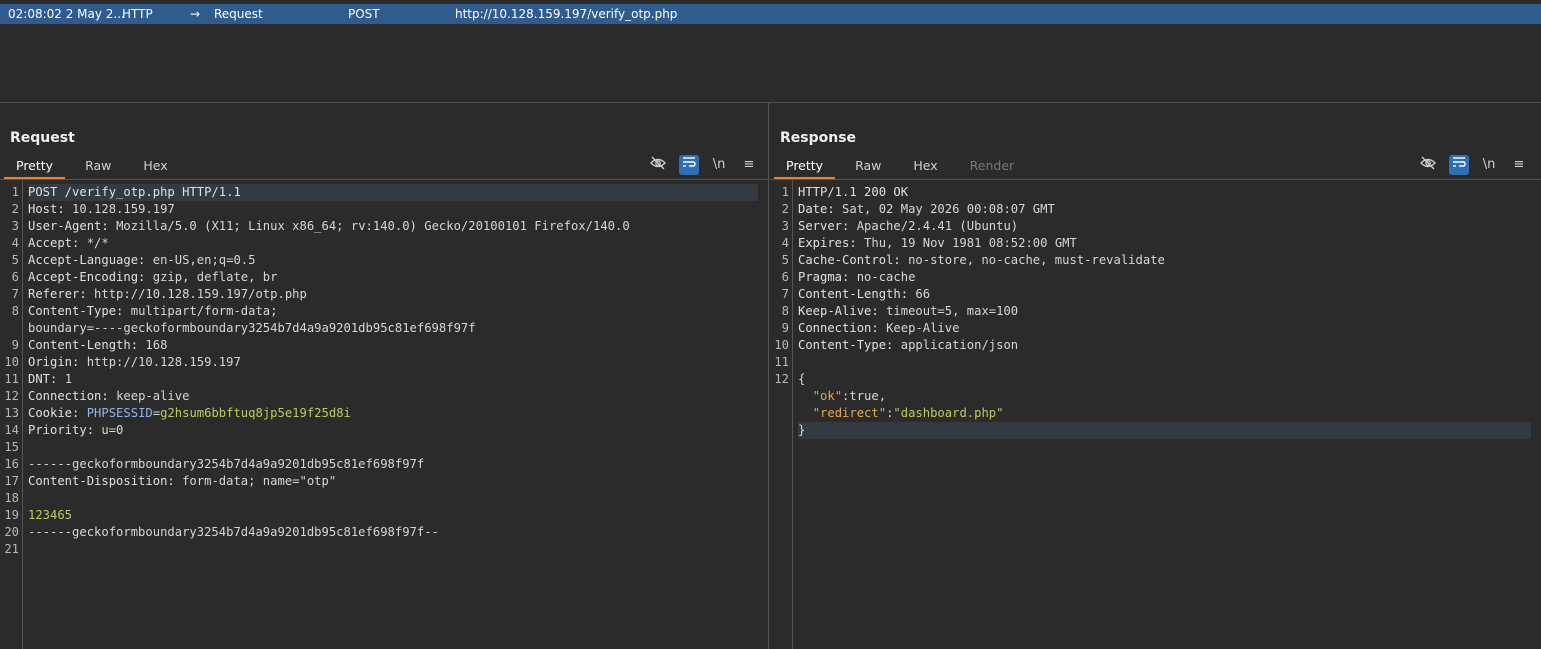 The image size is (1541, 649). What do you see at coordinates (842, 311) in the screenshot?
I see `token: Keep-Alive:` at bounding box center [842, 311].